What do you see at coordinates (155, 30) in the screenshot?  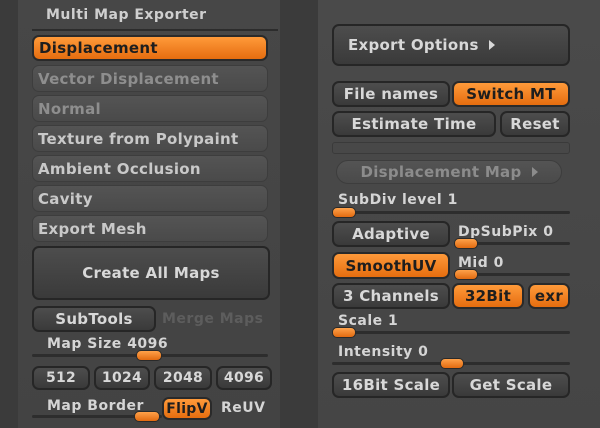 I see `title-divider` at bounding box center [155, 30].